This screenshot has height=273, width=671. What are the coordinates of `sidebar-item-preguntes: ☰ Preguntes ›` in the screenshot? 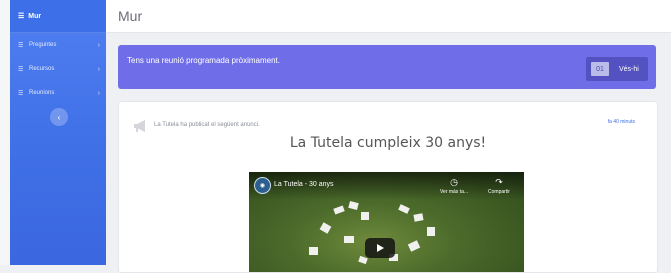 It's located at (58, 45).